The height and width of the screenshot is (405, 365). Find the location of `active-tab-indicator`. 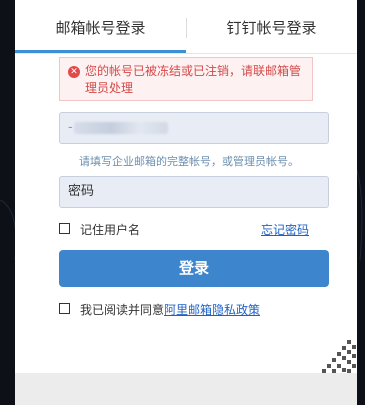

active-tab-indicator is located at coordinates (100, 51).